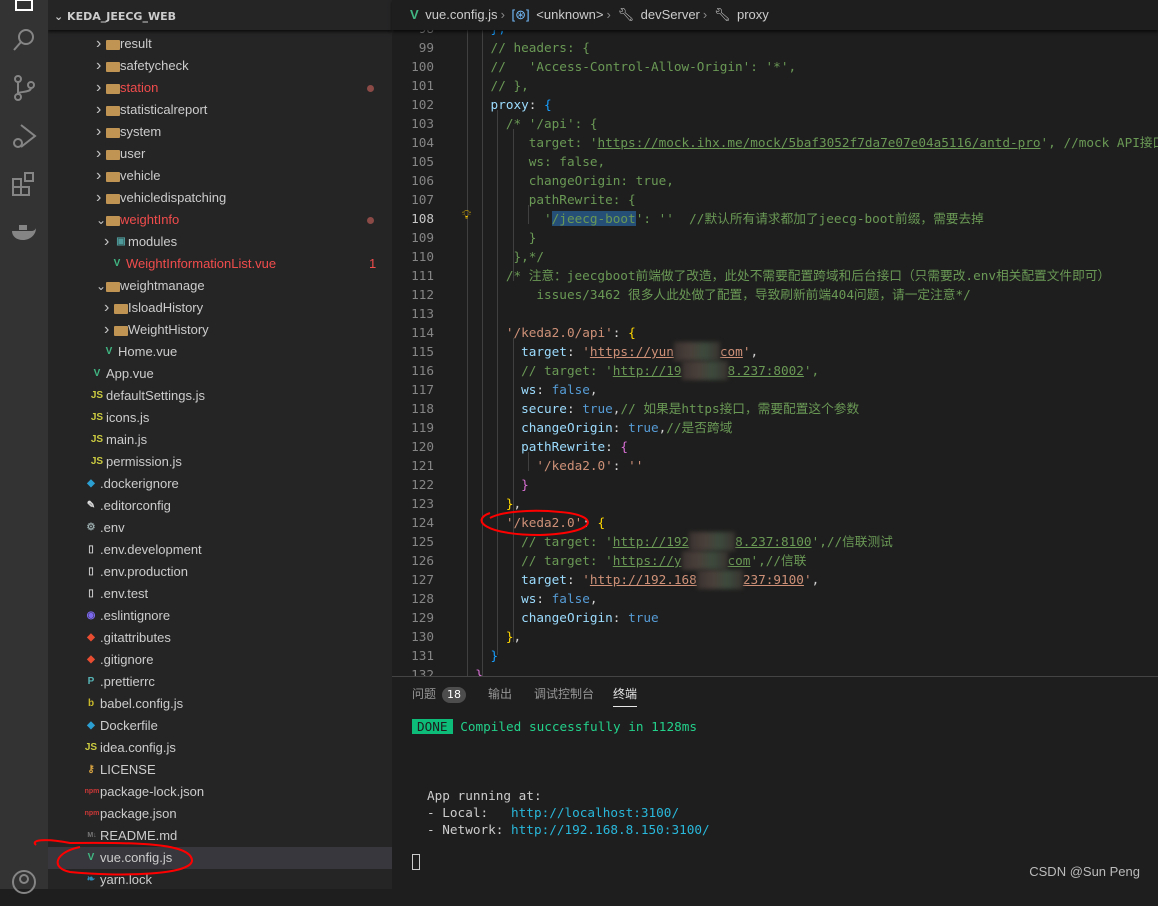  I want to click on code-token: // 'Access-Control-Allow-Origin': '*',, so click(628, 66).